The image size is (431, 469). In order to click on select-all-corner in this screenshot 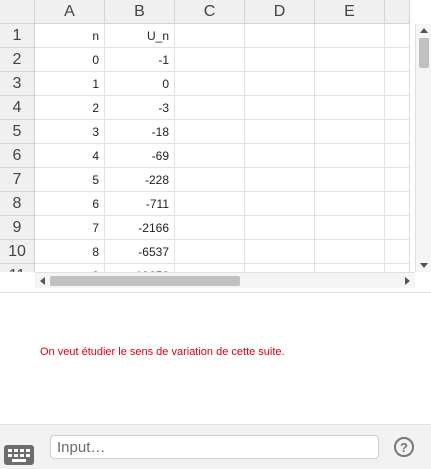, I will do `click(17, 12)`.